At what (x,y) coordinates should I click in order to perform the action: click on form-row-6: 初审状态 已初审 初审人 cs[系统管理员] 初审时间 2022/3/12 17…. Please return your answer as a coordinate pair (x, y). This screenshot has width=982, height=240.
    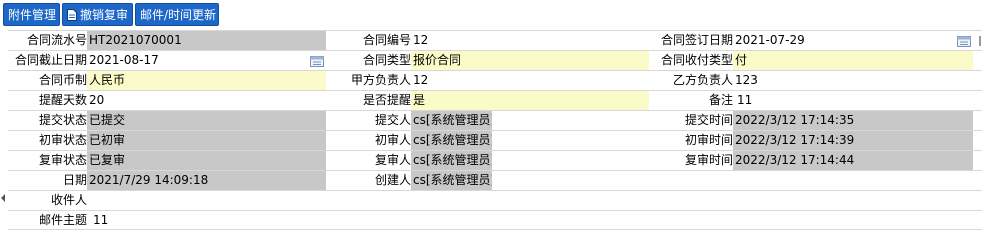
    Looking at the image, I should click on (495, 140).